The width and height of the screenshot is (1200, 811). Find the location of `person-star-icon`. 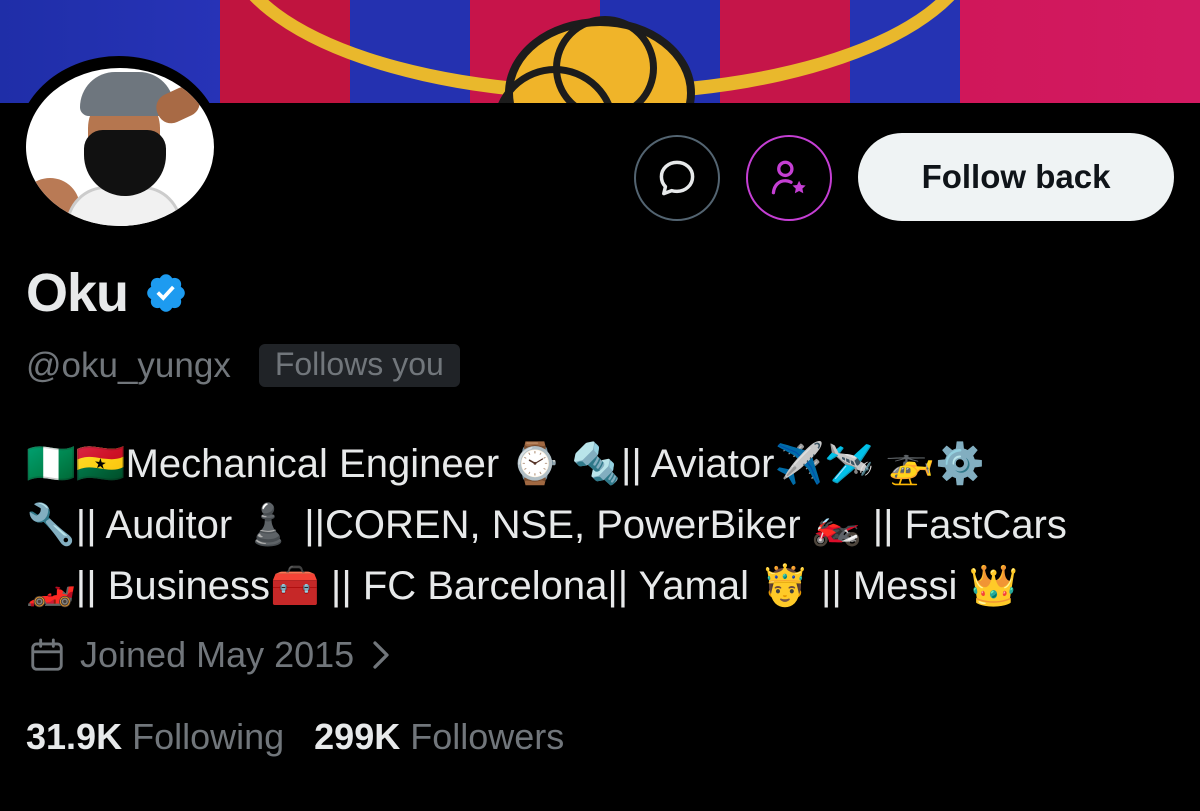

person-star-icon is located at coordinates (788, 177).